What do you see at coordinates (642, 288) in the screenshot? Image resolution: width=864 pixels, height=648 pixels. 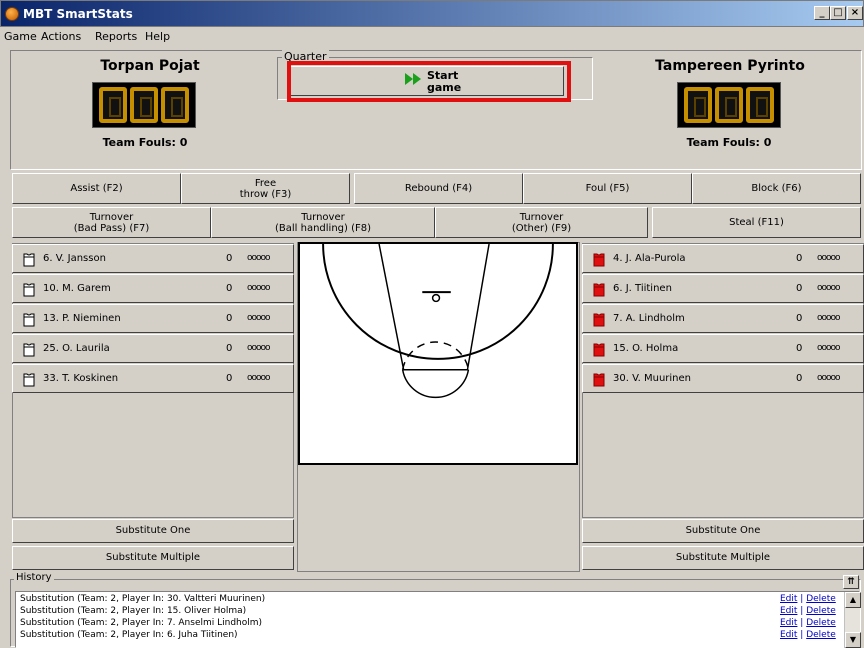 I see `player-name: 6. J. Tiitinen` at bounding box center [642, 288].